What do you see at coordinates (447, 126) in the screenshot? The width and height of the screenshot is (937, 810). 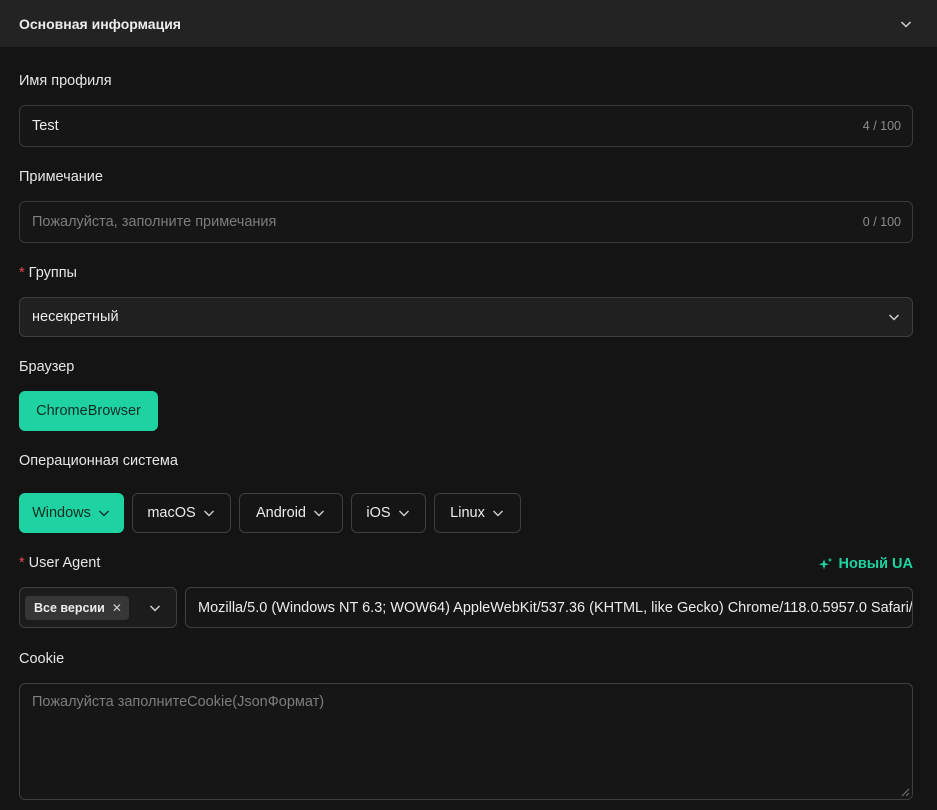 I see `profile-name-value: Test` at bounding box center [447, 126].